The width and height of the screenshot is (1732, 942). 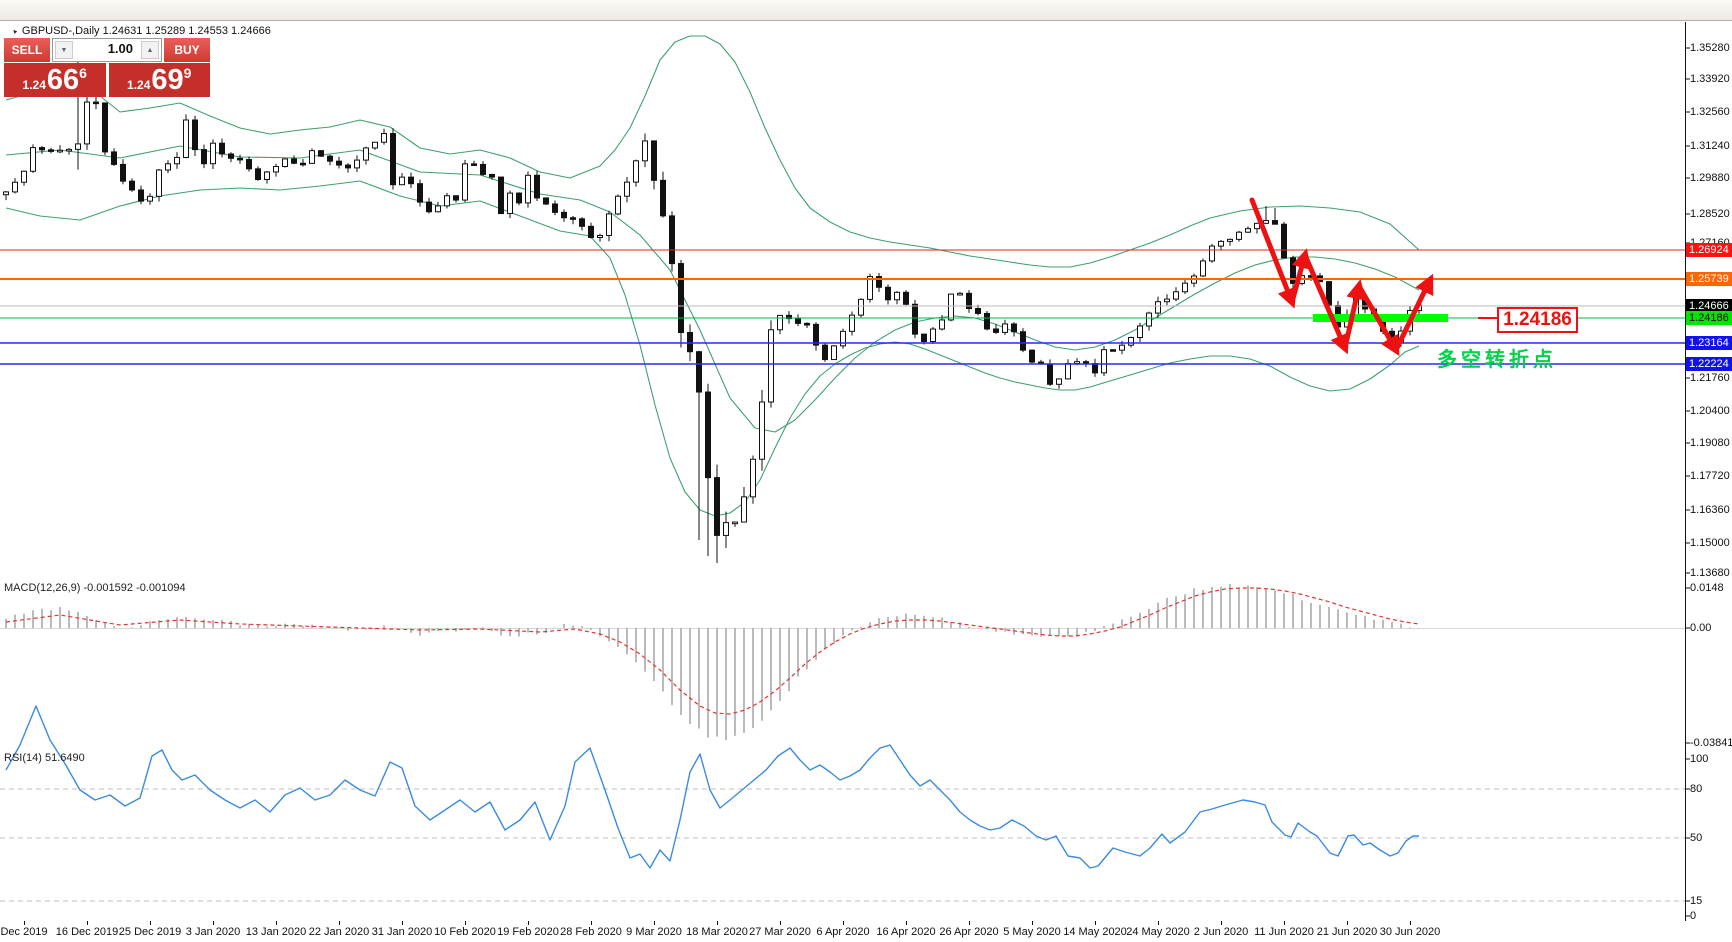 What do you see at coordinates (150, 932) in the screenshot?
I see `date-axis-label: 25 Dec 2019` at bounding box center [150, 932].